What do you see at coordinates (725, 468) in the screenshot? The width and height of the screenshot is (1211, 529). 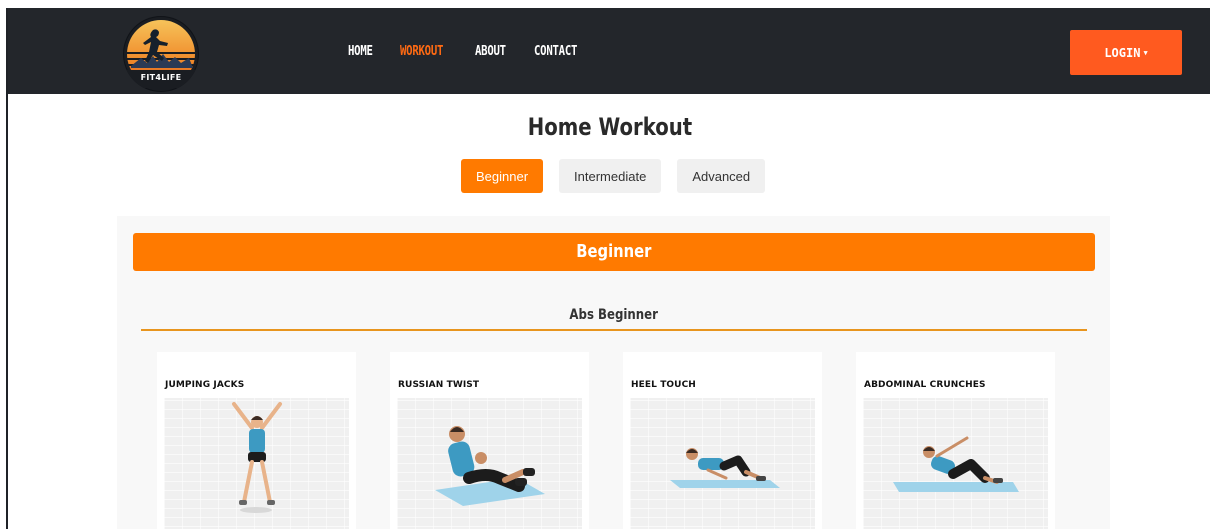 I see `heel-touch-illustration` at bounding box center [725, 468].